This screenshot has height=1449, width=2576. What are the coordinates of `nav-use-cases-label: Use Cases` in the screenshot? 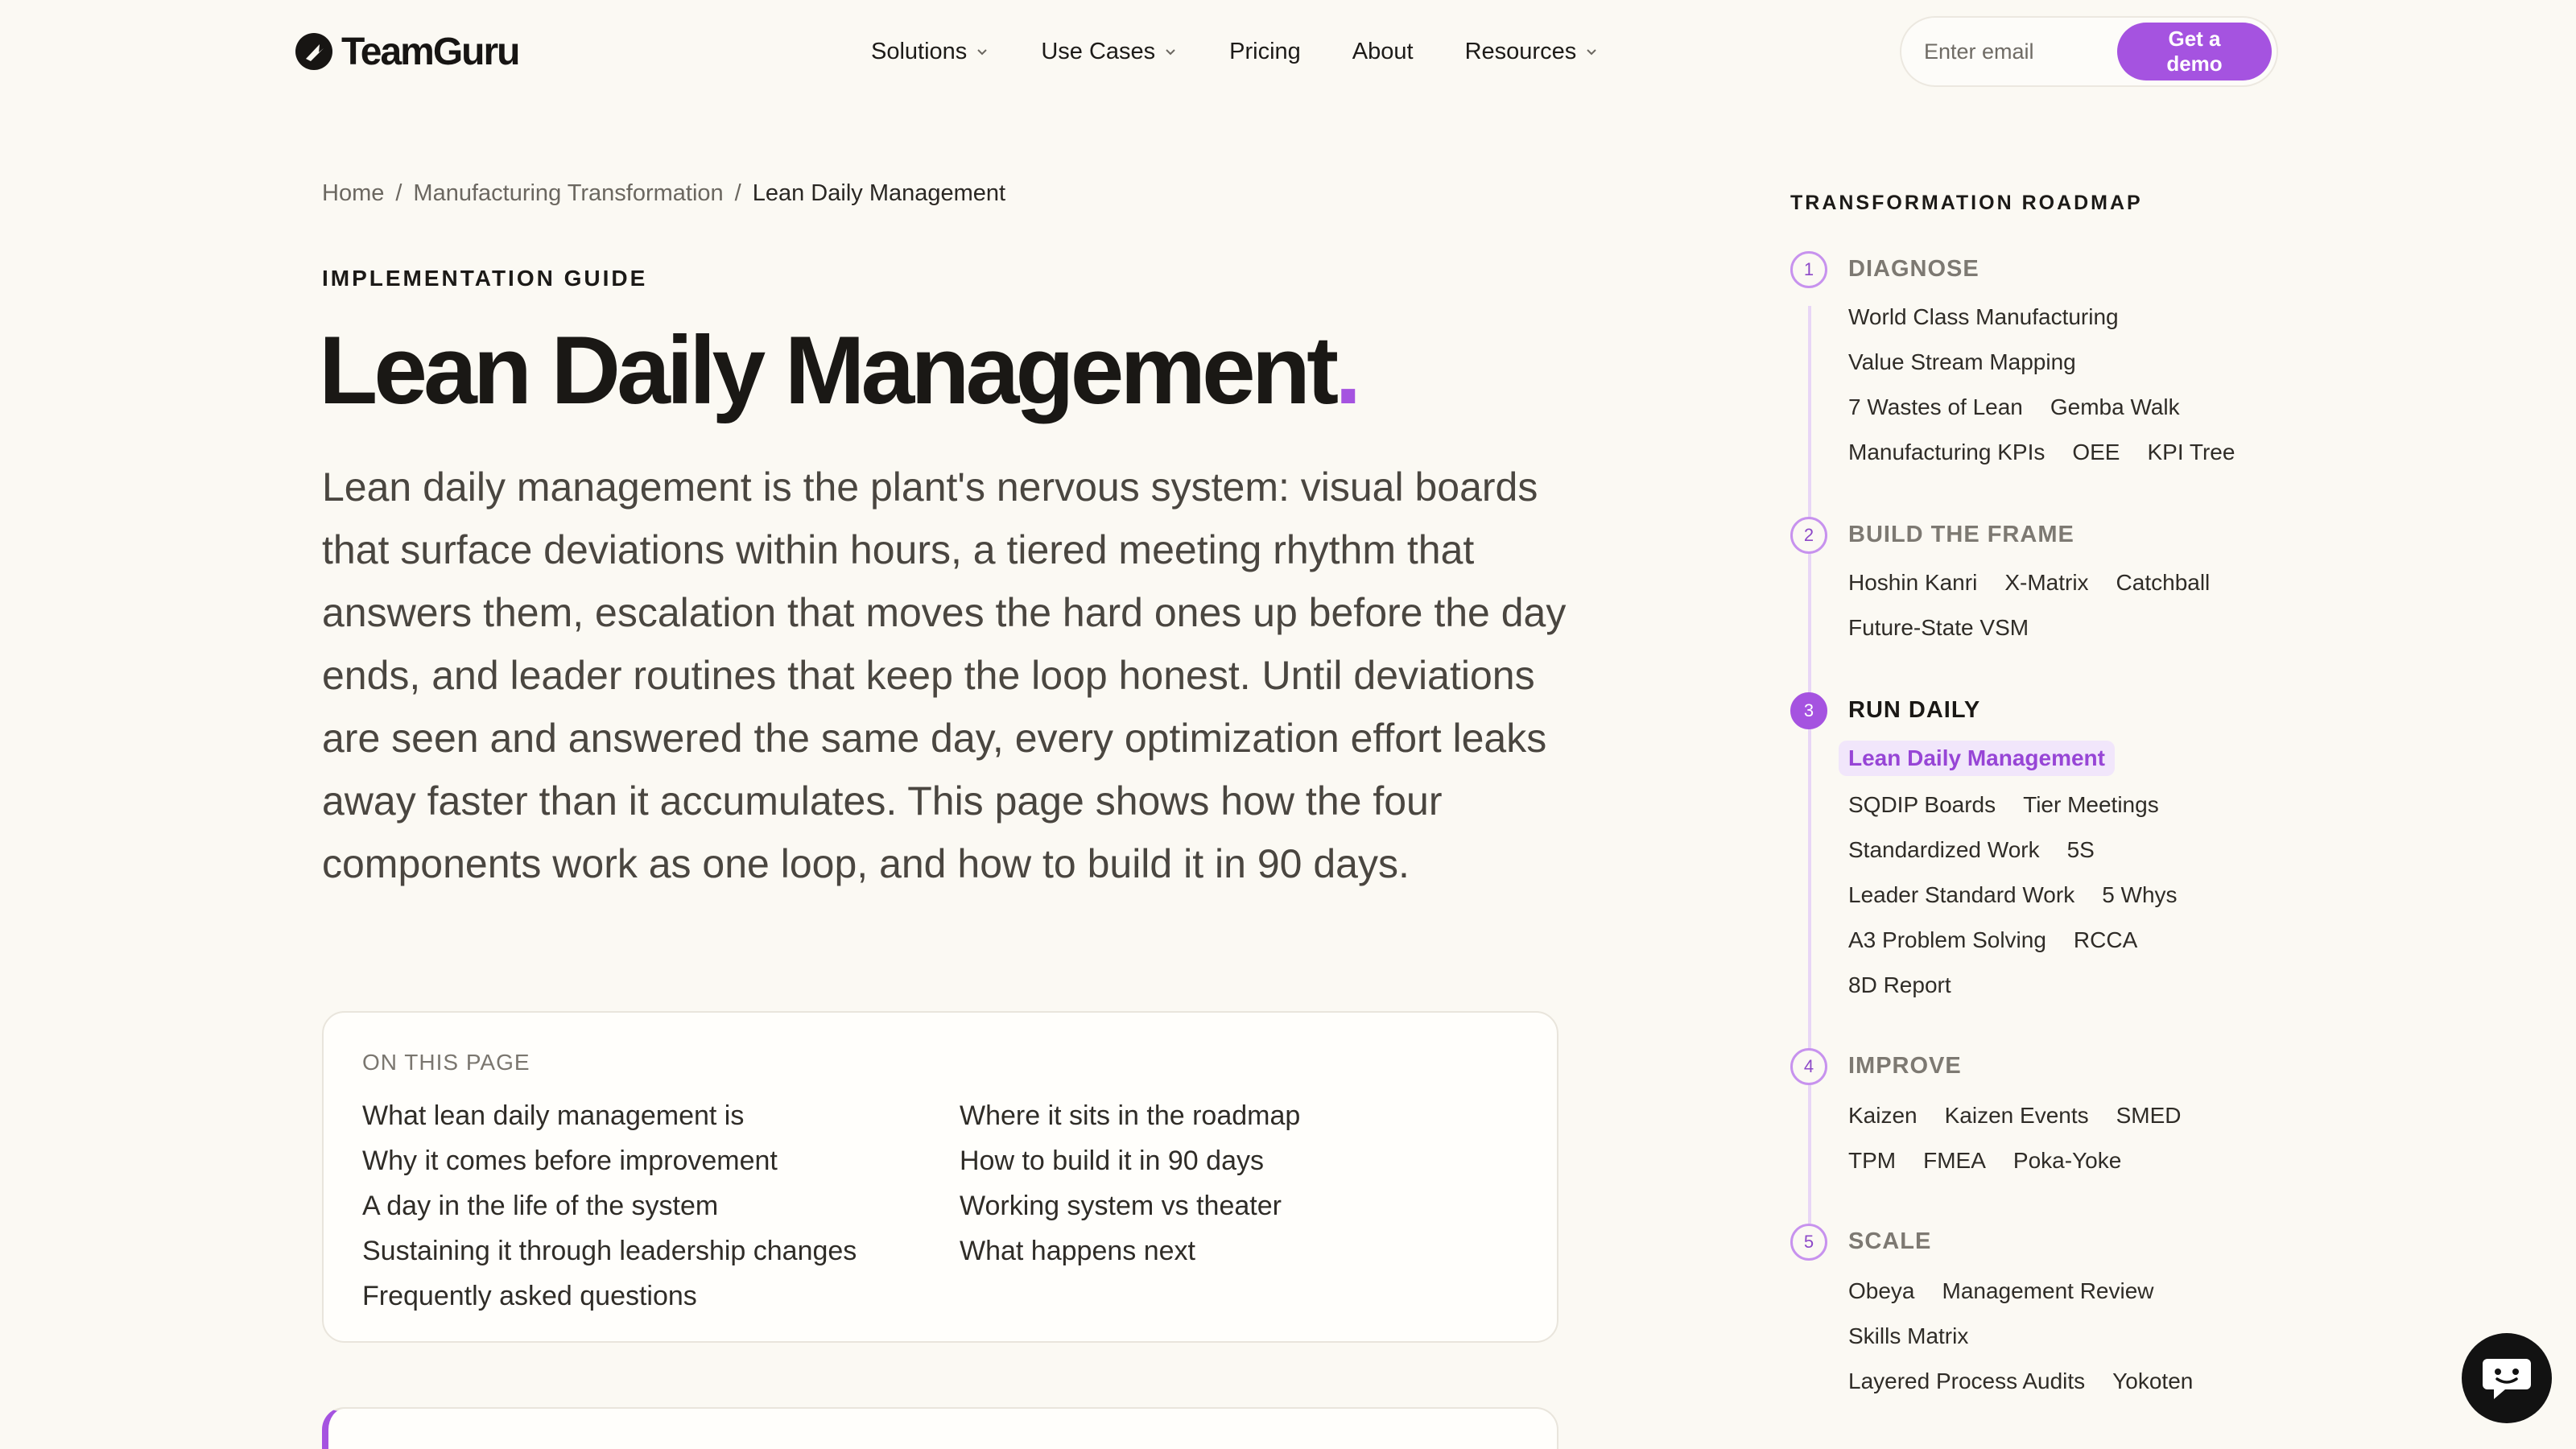 It's located at (1098, 51).